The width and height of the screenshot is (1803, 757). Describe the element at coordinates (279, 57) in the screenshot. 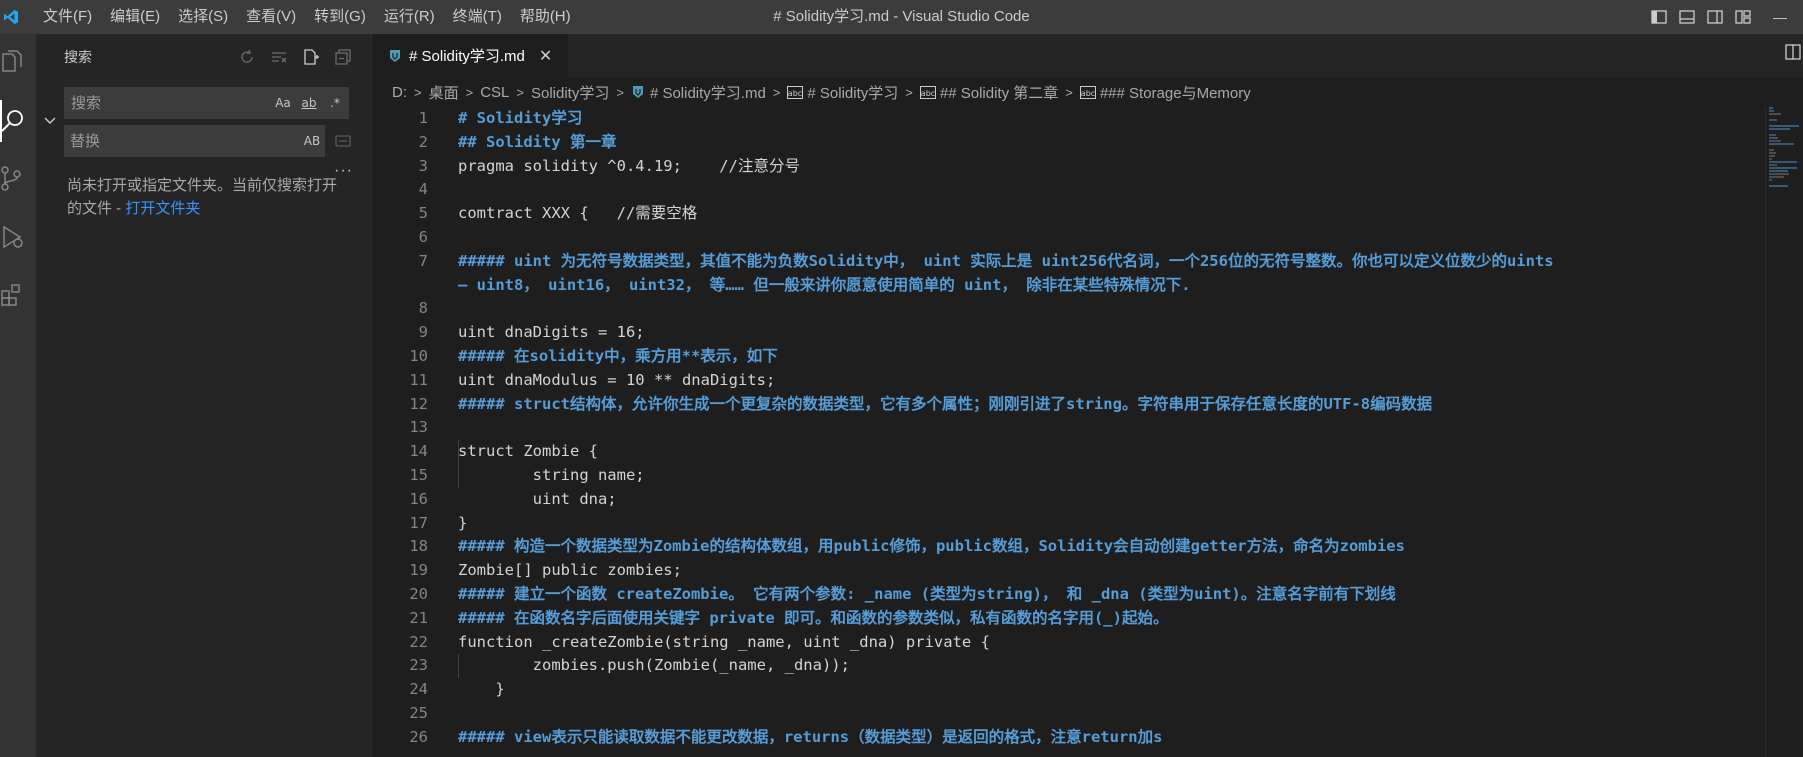

I see `clear-results-icon` at that location.